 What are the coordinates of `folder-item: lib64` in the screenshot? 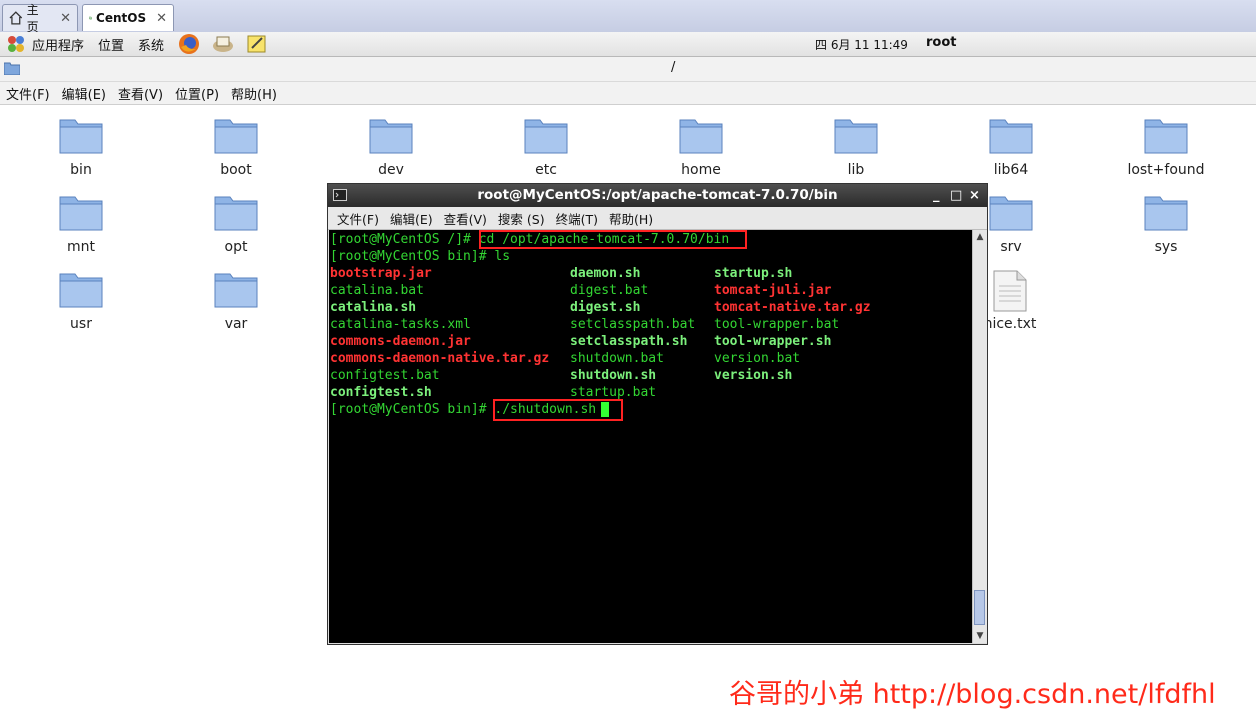 It's located at (1011, 147).